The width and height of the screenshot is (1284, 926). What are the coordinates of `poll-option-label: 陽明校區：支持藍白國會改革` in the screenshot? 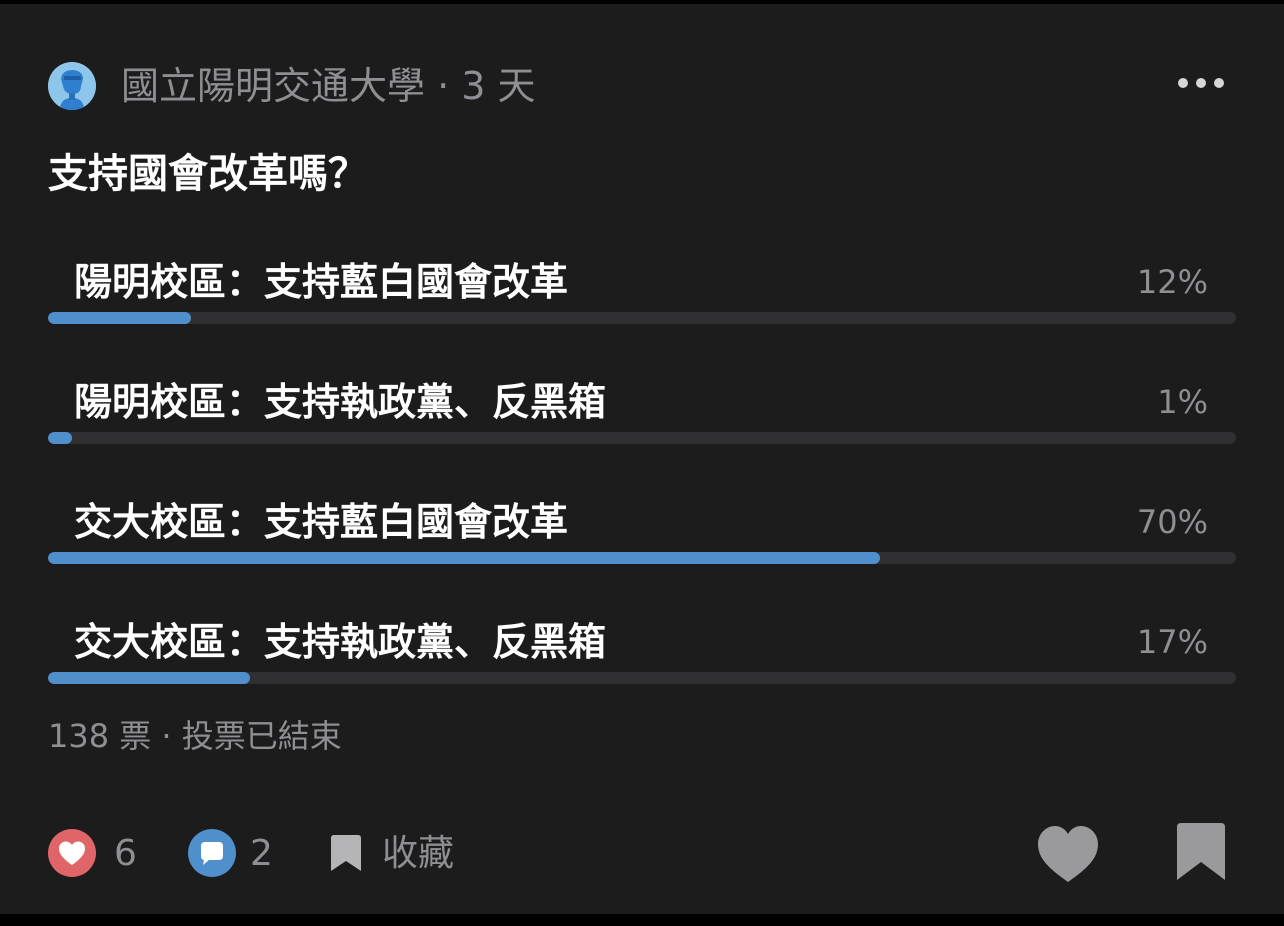 It's located at (321, 282).